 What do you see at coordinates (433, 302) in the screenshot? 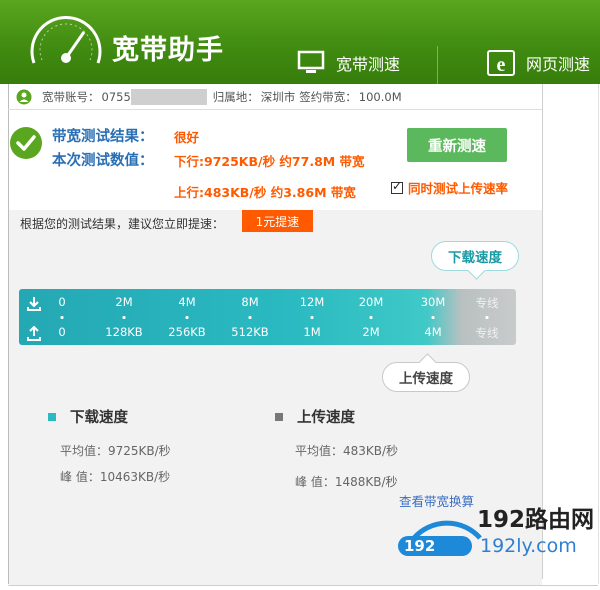
I see `download-tick: 30M` at bounding box center [433, 302].